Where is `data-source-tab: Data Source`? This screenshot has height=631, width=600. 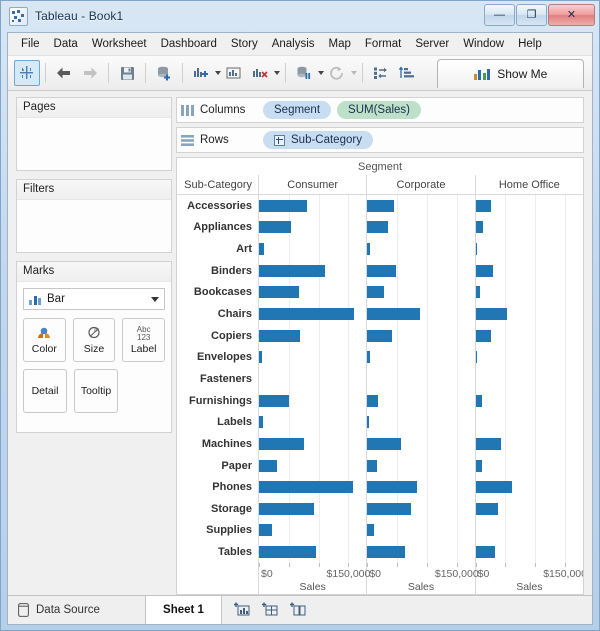
data-source-tab: Data Source is located at coordinates (77, 610).